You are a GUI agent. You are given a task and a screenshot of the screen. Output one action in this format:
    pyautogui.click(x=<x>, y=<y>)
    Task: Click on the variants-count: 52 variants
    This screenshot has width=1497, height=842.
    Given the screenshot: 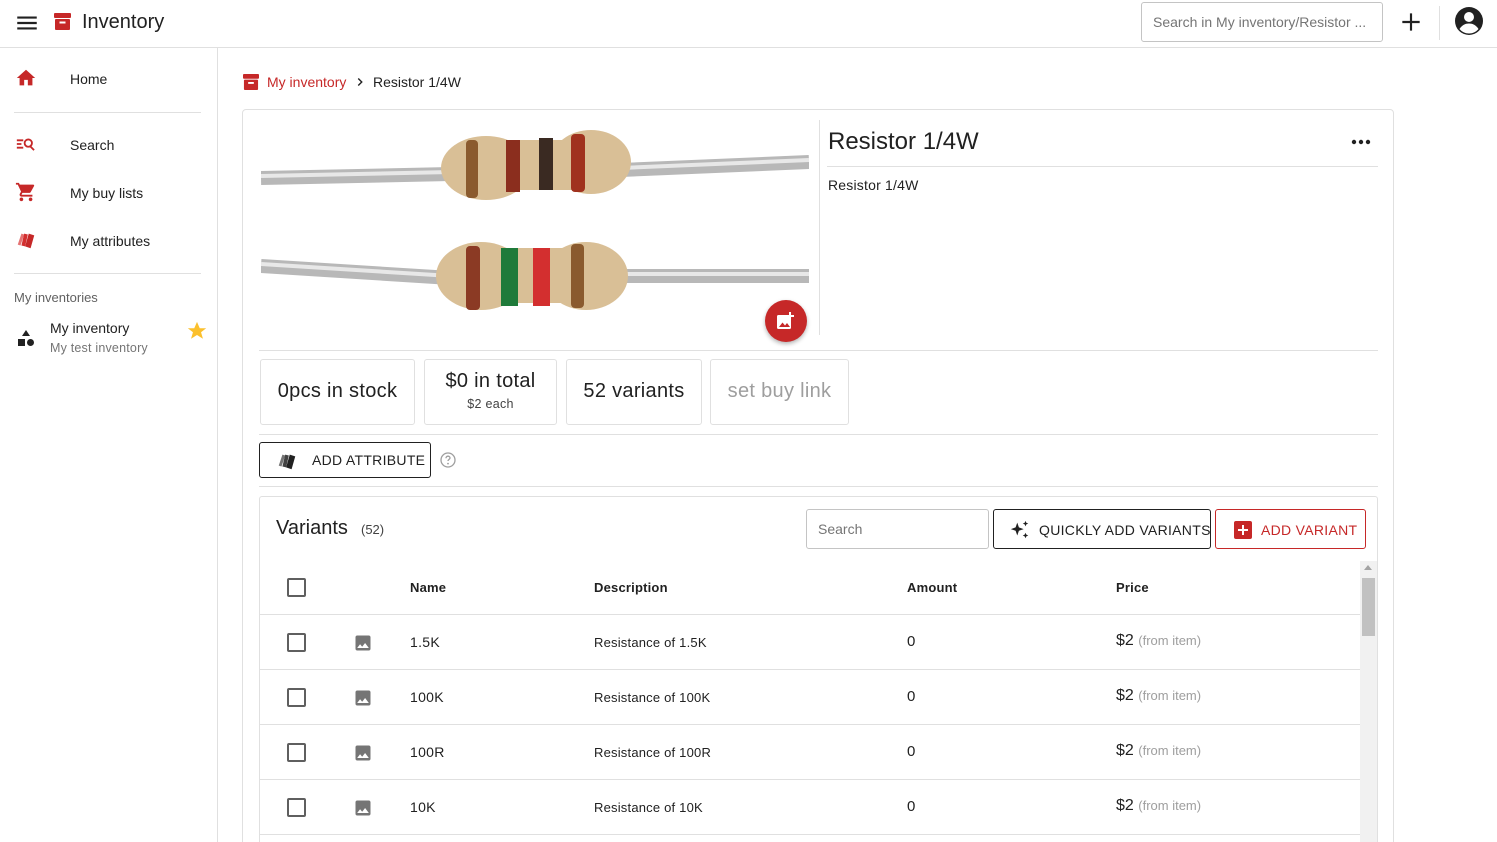 What is the action you would take?
    pyautogui.click(x=634, y=391)
    